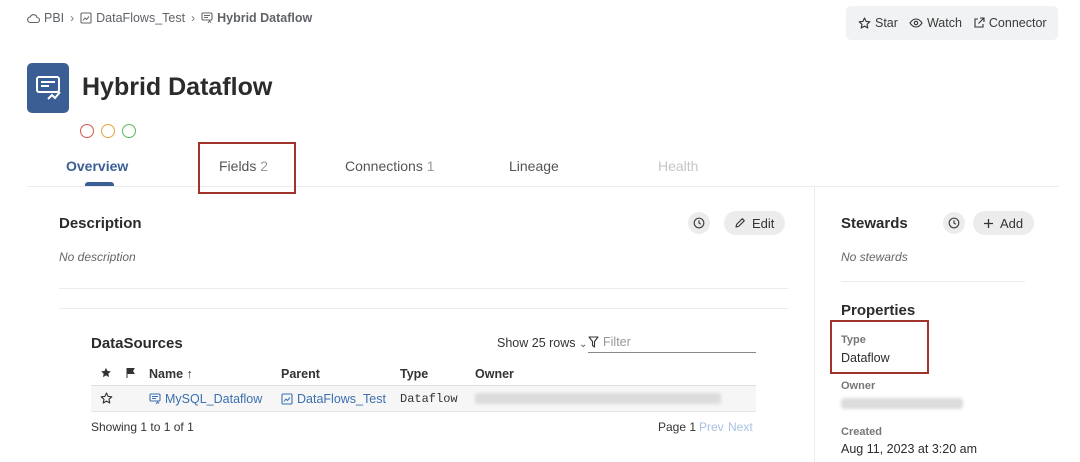 This screenshot has width=1080, height=462. I want to click on pencil-icon, so click(740, 223).